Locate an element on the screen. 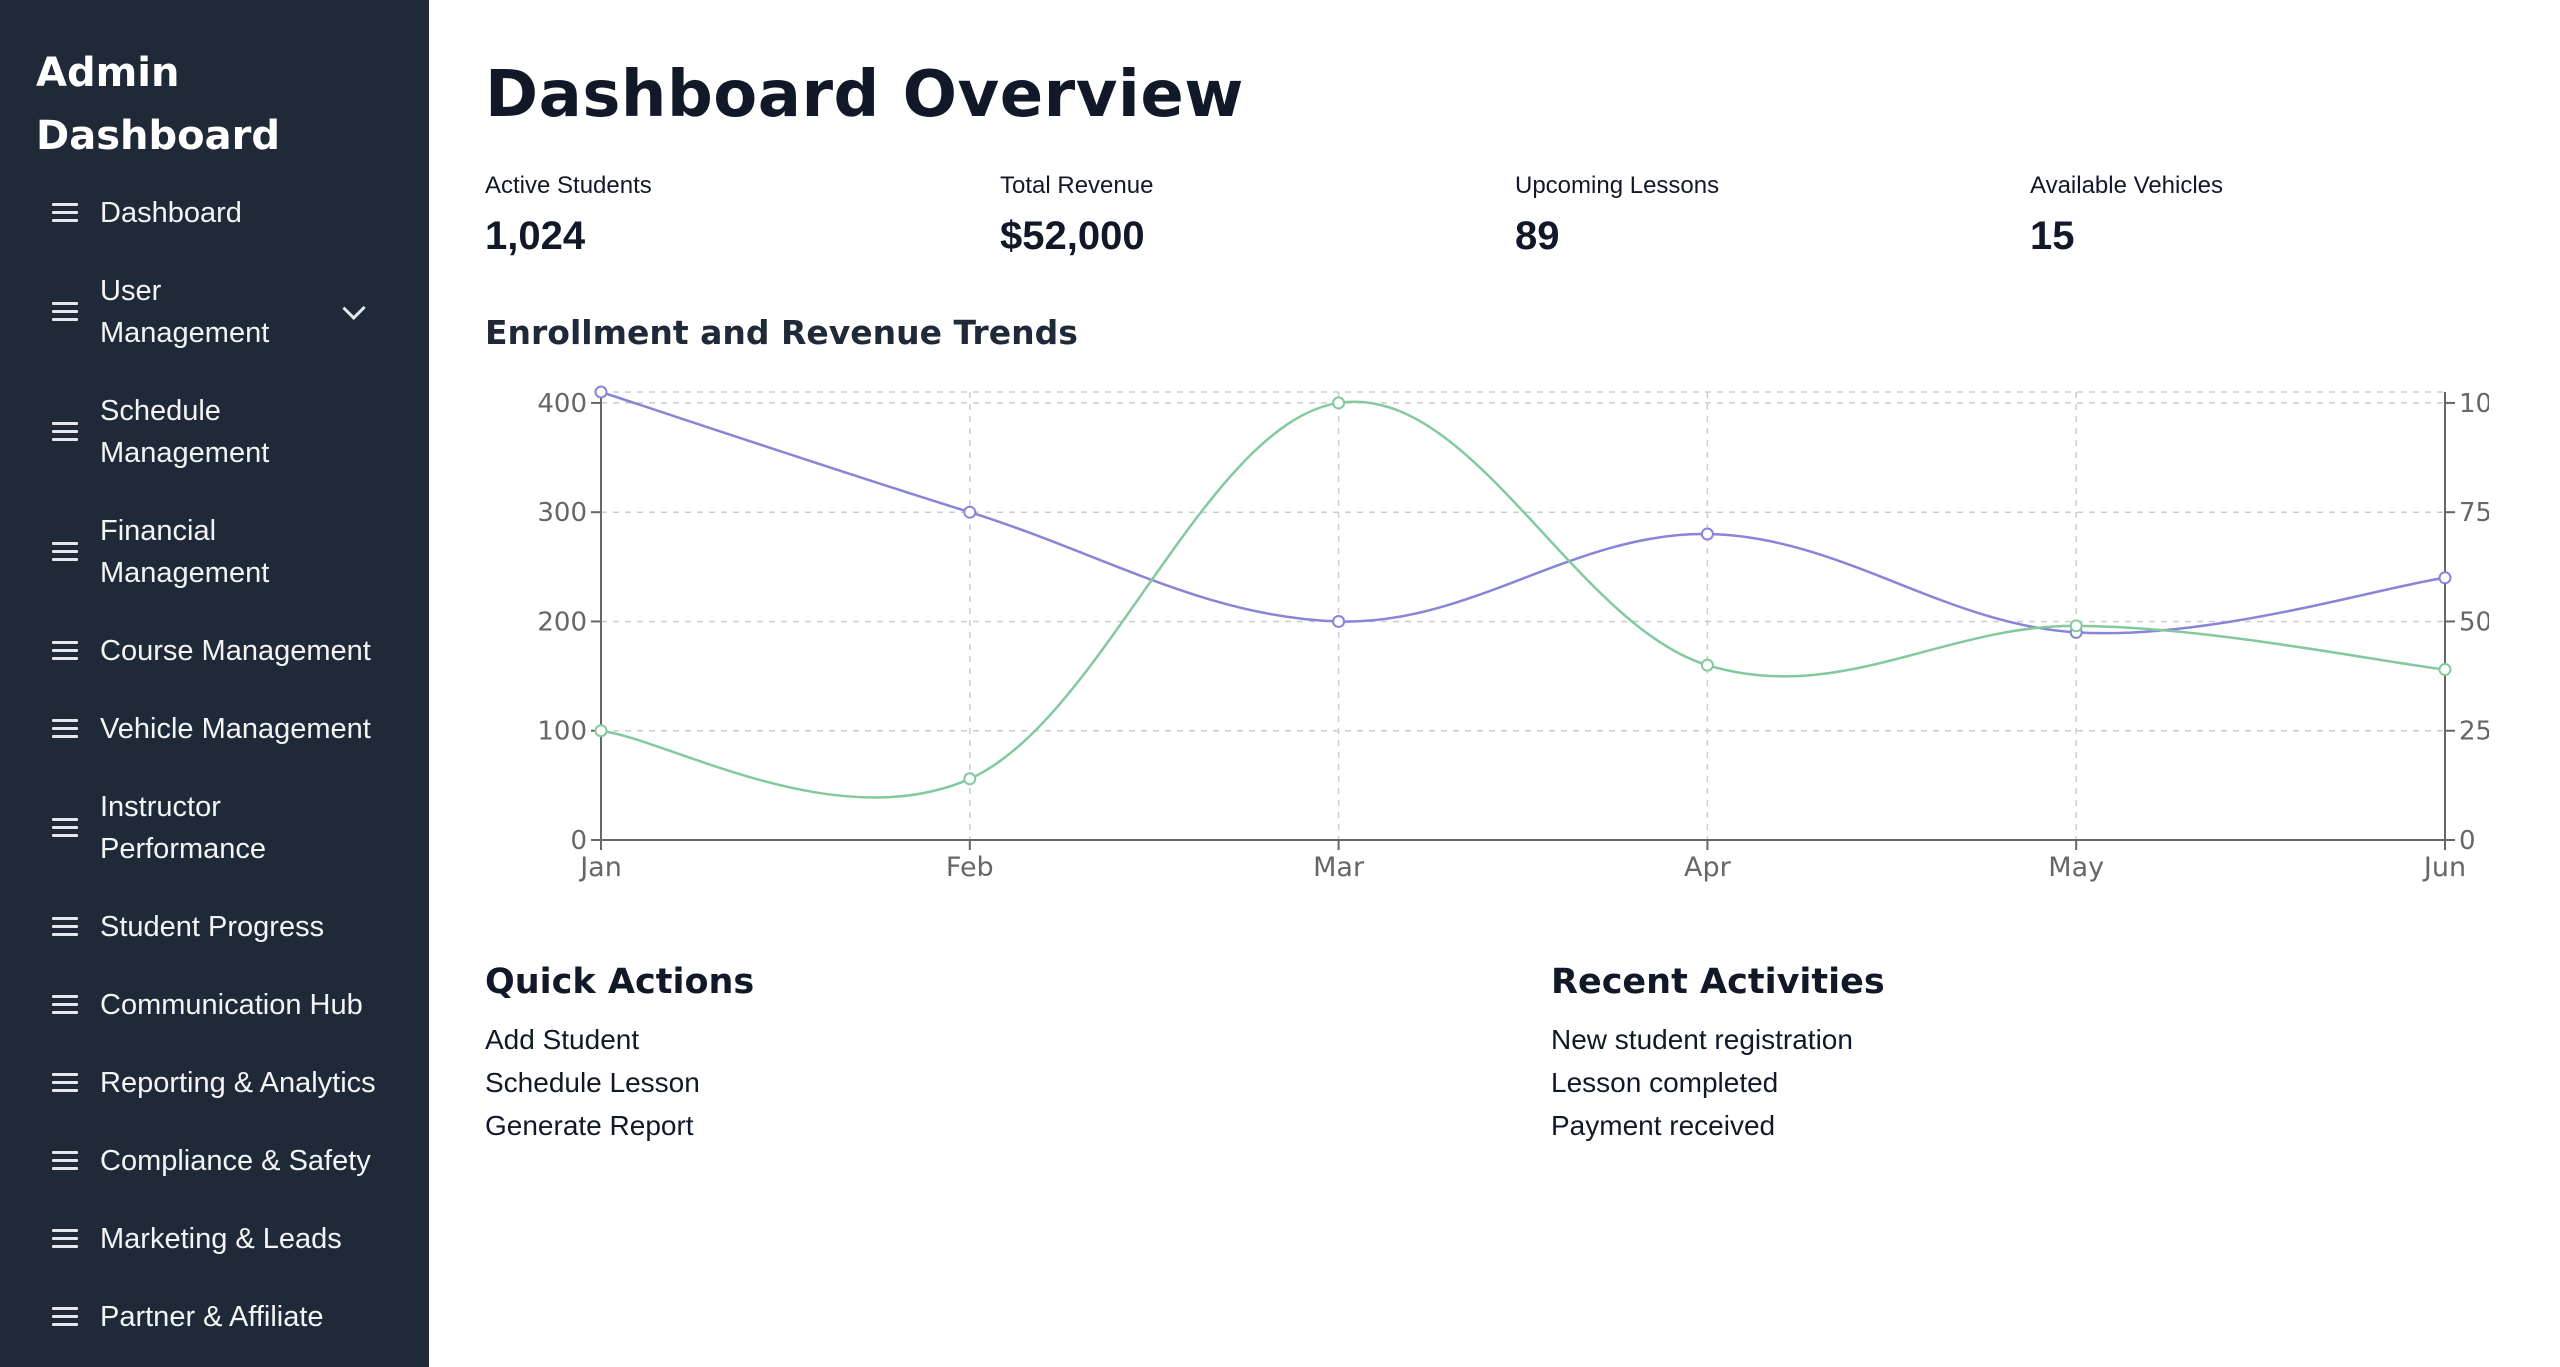  sidebar-item-marketing-leads: Marketing & Leads is located at coordinates (222, 1239).